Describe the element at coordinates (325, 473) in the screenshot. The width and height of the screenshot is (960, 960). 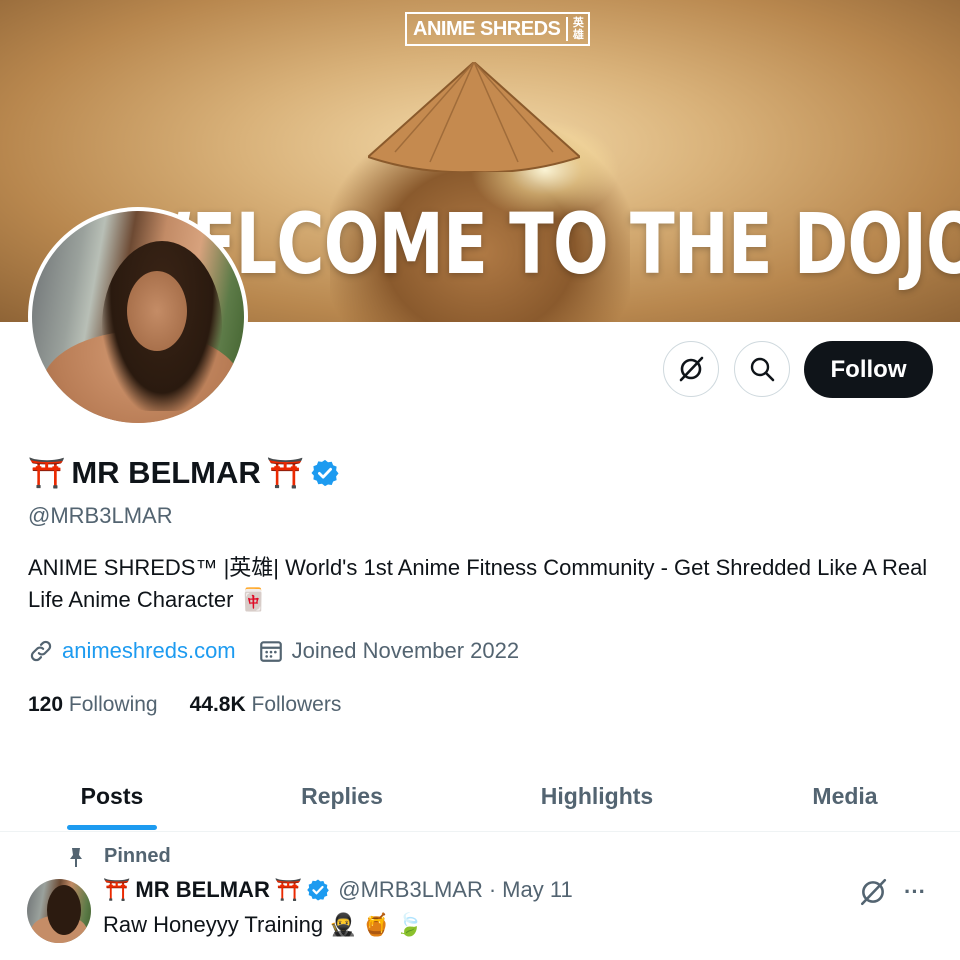
I see `verified-badge-icon` at that location.